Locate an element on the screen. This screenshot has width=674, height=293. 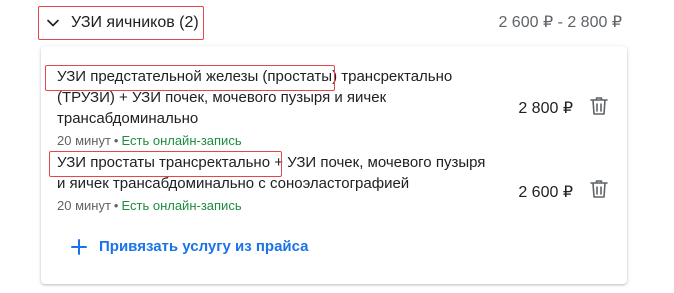
service-price: 2 600 ₽ is located at coordinates (545, 192).